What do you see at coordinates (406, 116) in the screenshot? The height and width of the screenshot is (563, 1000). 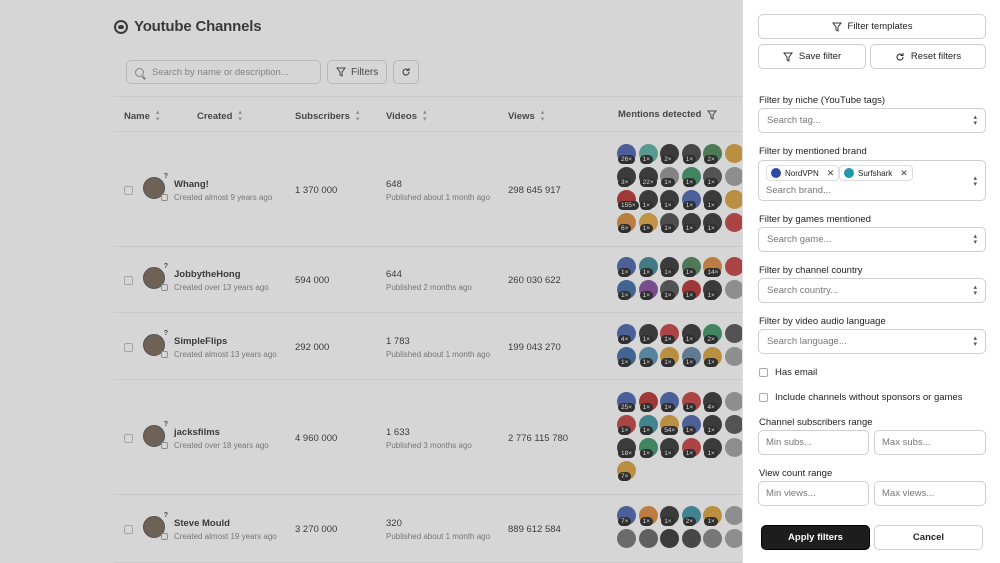 I see `header-videos: Videos ▴ ▾` at bounding box center [406, 116].